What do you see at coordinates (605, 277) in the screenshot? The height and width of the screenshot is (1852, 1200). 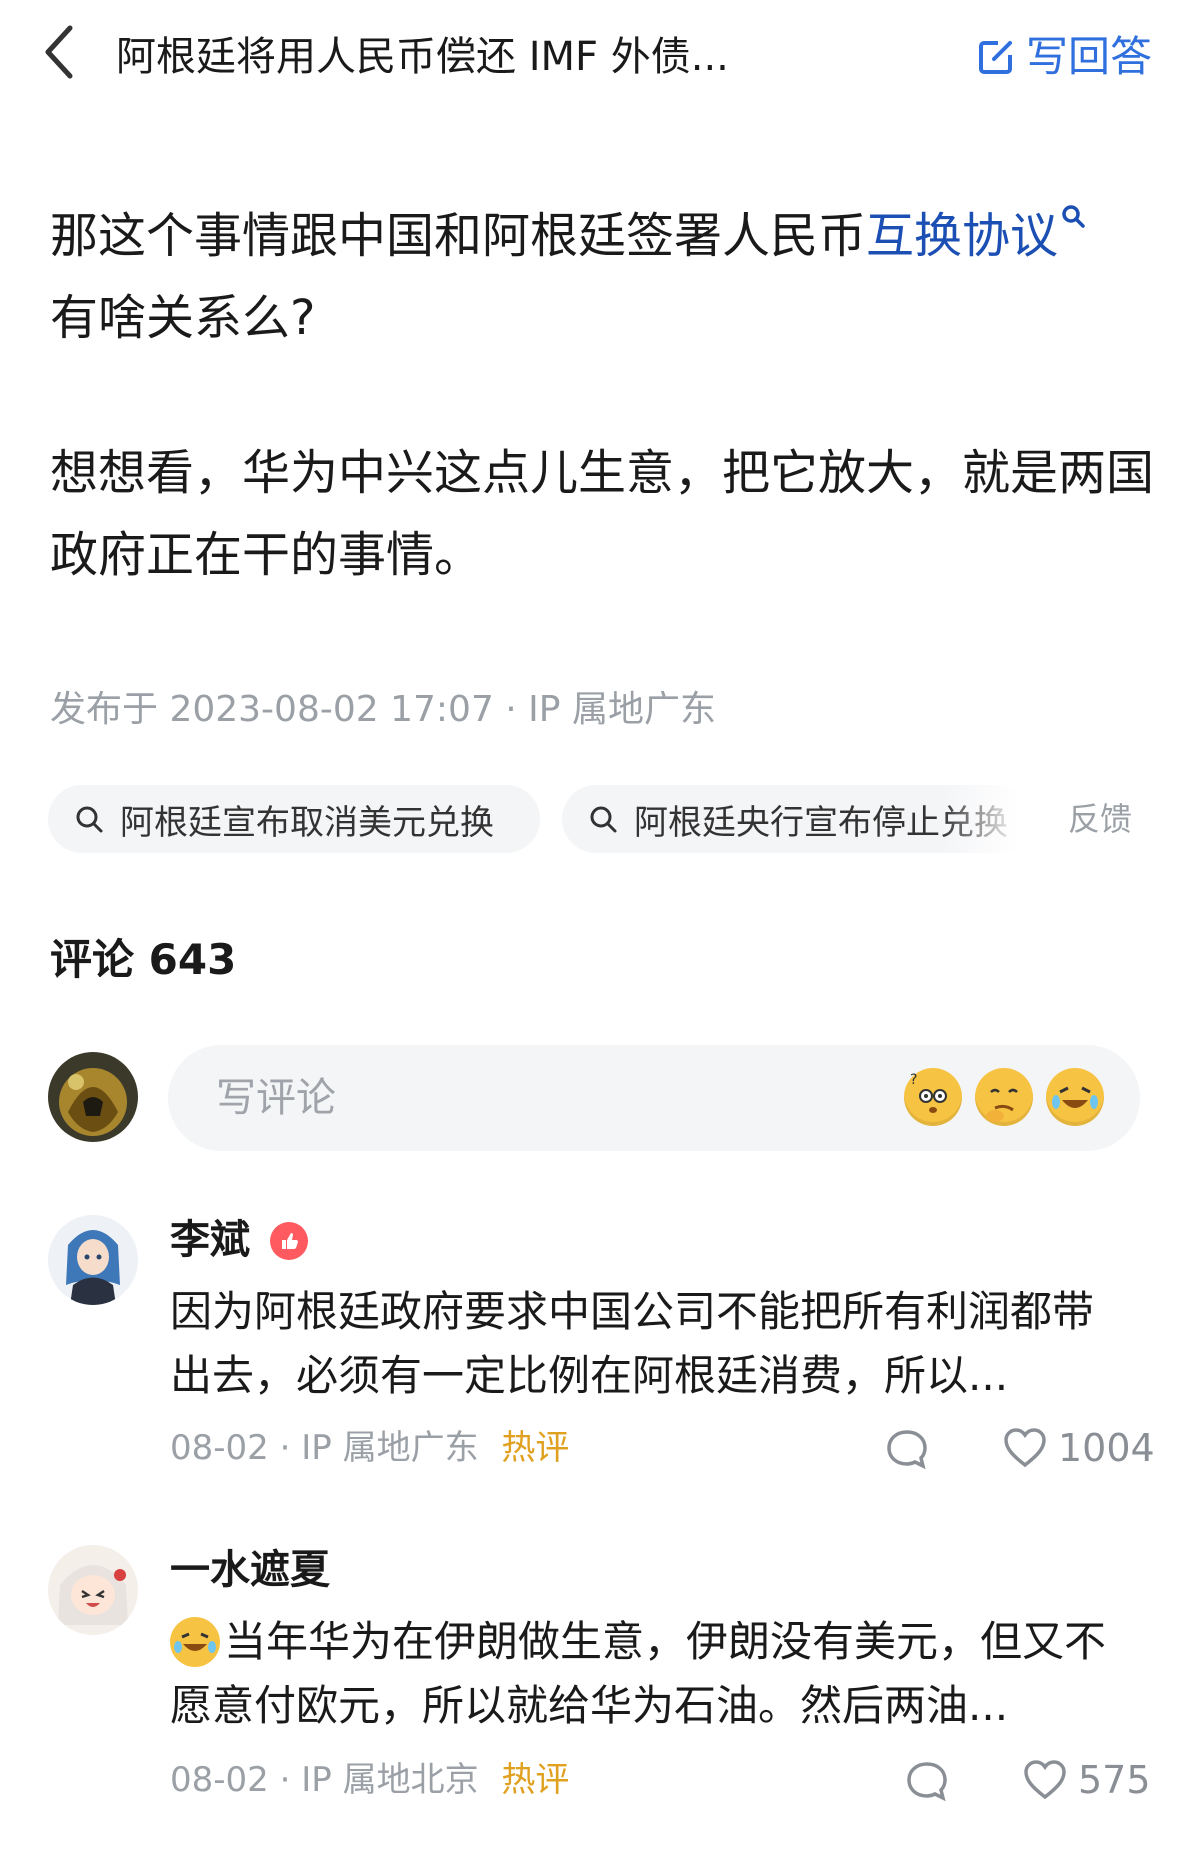 I see `answer-paragraph-1: 那这个事情跟中国和阿根廷签署人民币互换协议 有啥关系么?` at bounding box center [605, 277].